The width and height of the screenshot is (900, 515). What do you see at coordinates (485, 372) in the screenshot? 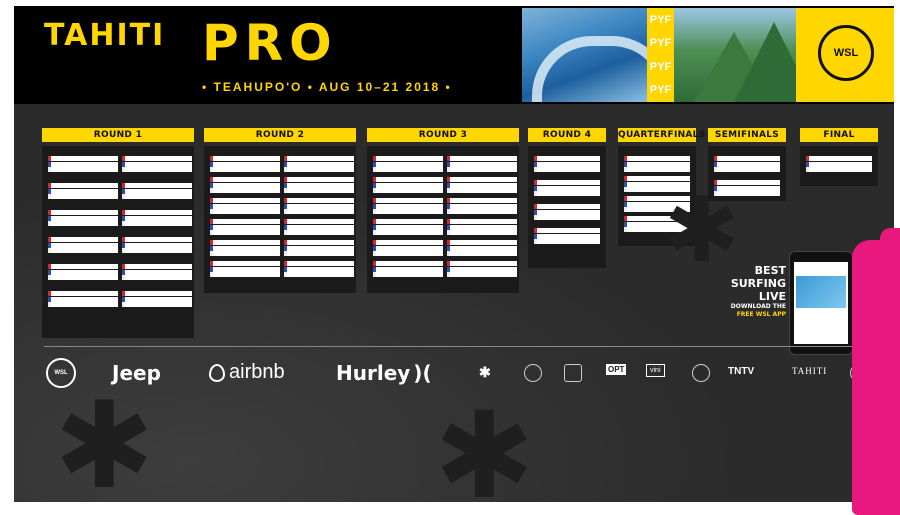
I see `sponsor-star-icon: ✱` at bounding box center [485, 372].